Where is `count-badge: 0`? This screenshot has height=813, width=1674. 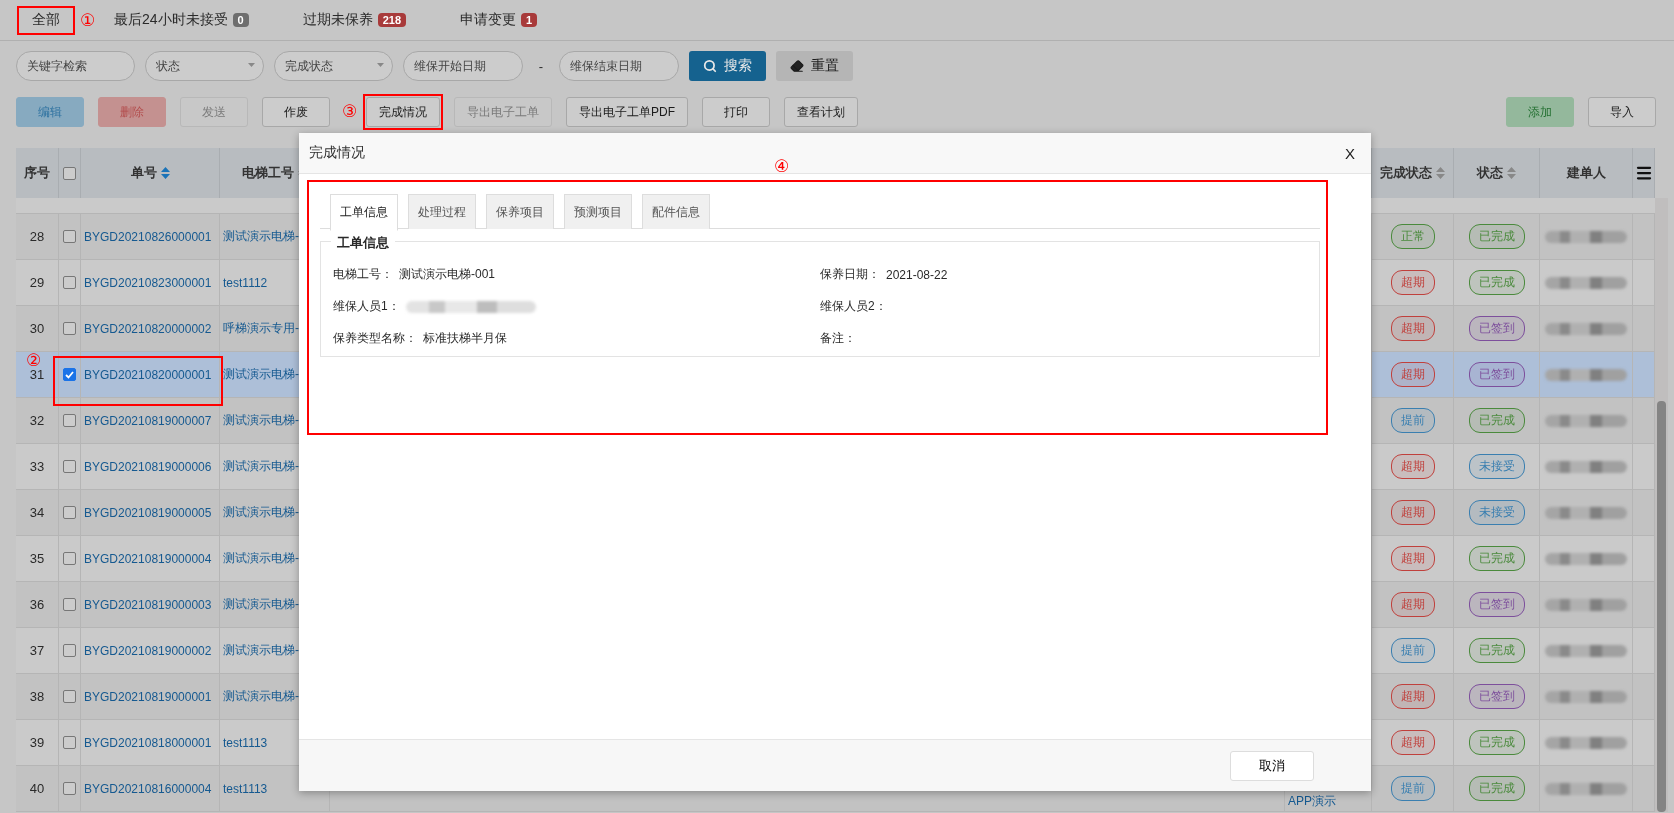
count-badge: 0 is located at coordinates (240, 20).